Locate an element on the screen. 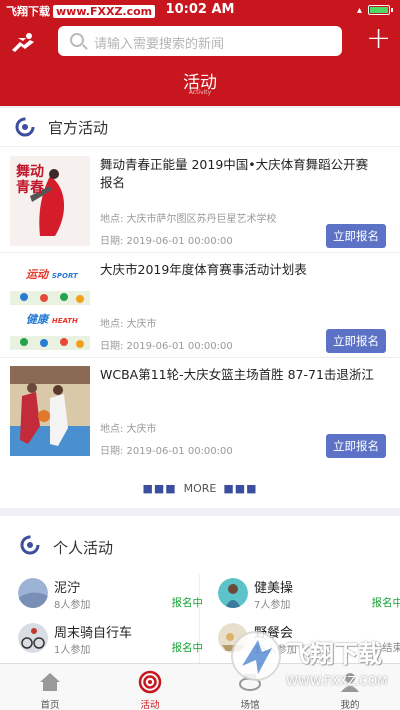 The width and height of the screenshot is (400, 710). event-title: WCBA第11轮-大庆女篮主场首胜 87-71击退浙江 is located at coordinates (240, 375).